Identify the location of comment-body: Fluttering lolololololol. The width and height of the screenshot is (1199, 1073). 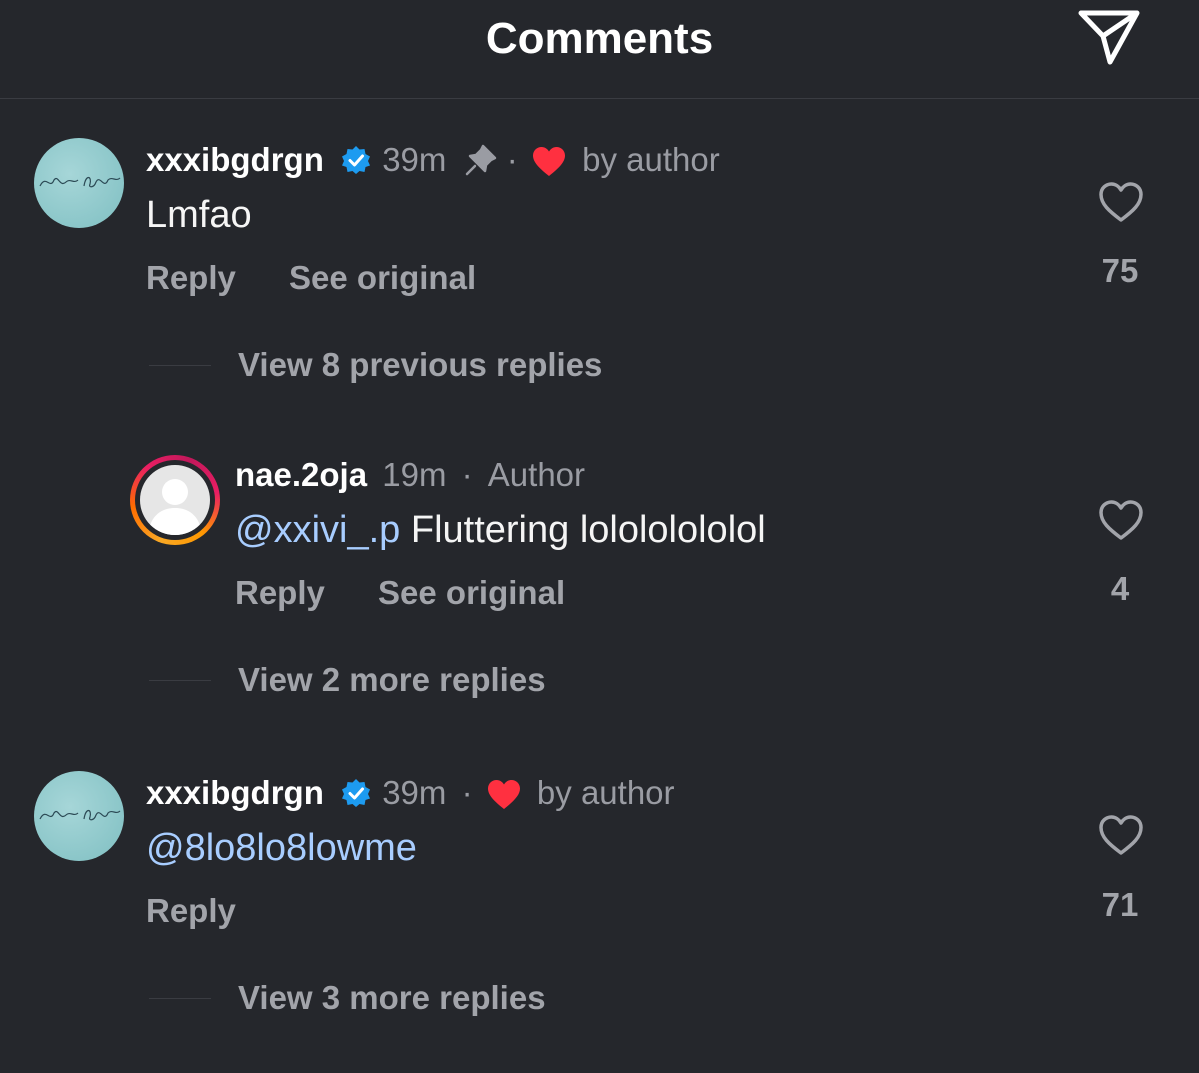
(583, 530).